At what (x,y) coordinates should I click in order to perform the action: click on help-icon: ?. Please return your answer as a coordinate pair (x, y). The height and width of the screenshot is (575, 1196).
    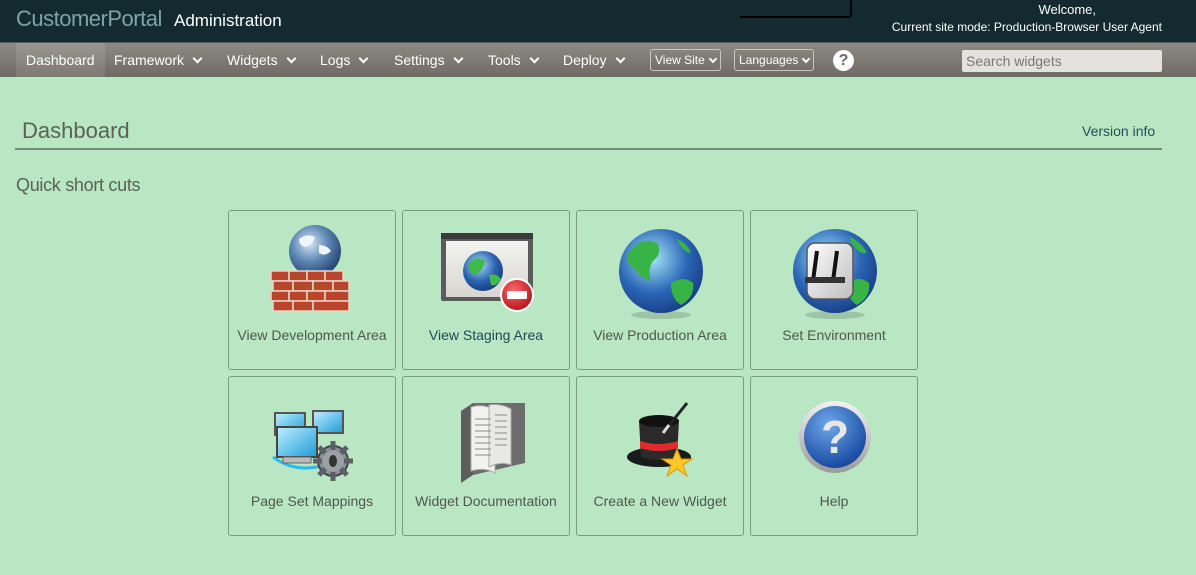
    Looking at the image, I should click on (843, 60).